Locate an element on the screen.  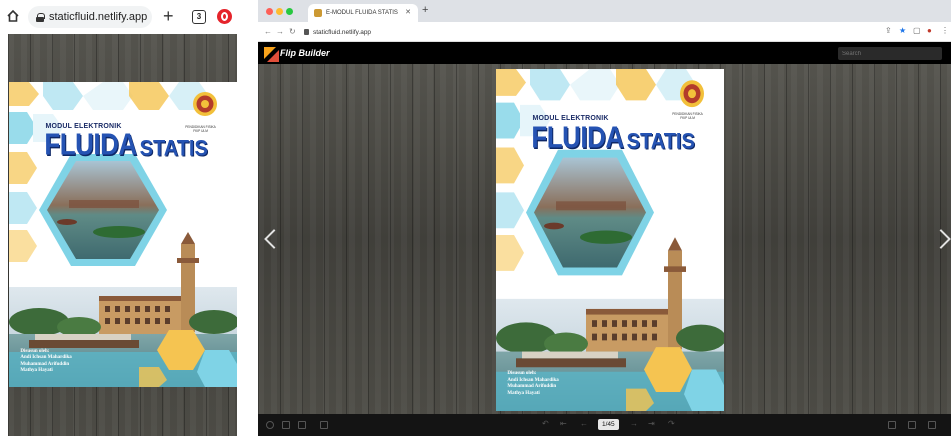
address-bar: staticfluid.netlify.app is located at coordinates (337, 32).